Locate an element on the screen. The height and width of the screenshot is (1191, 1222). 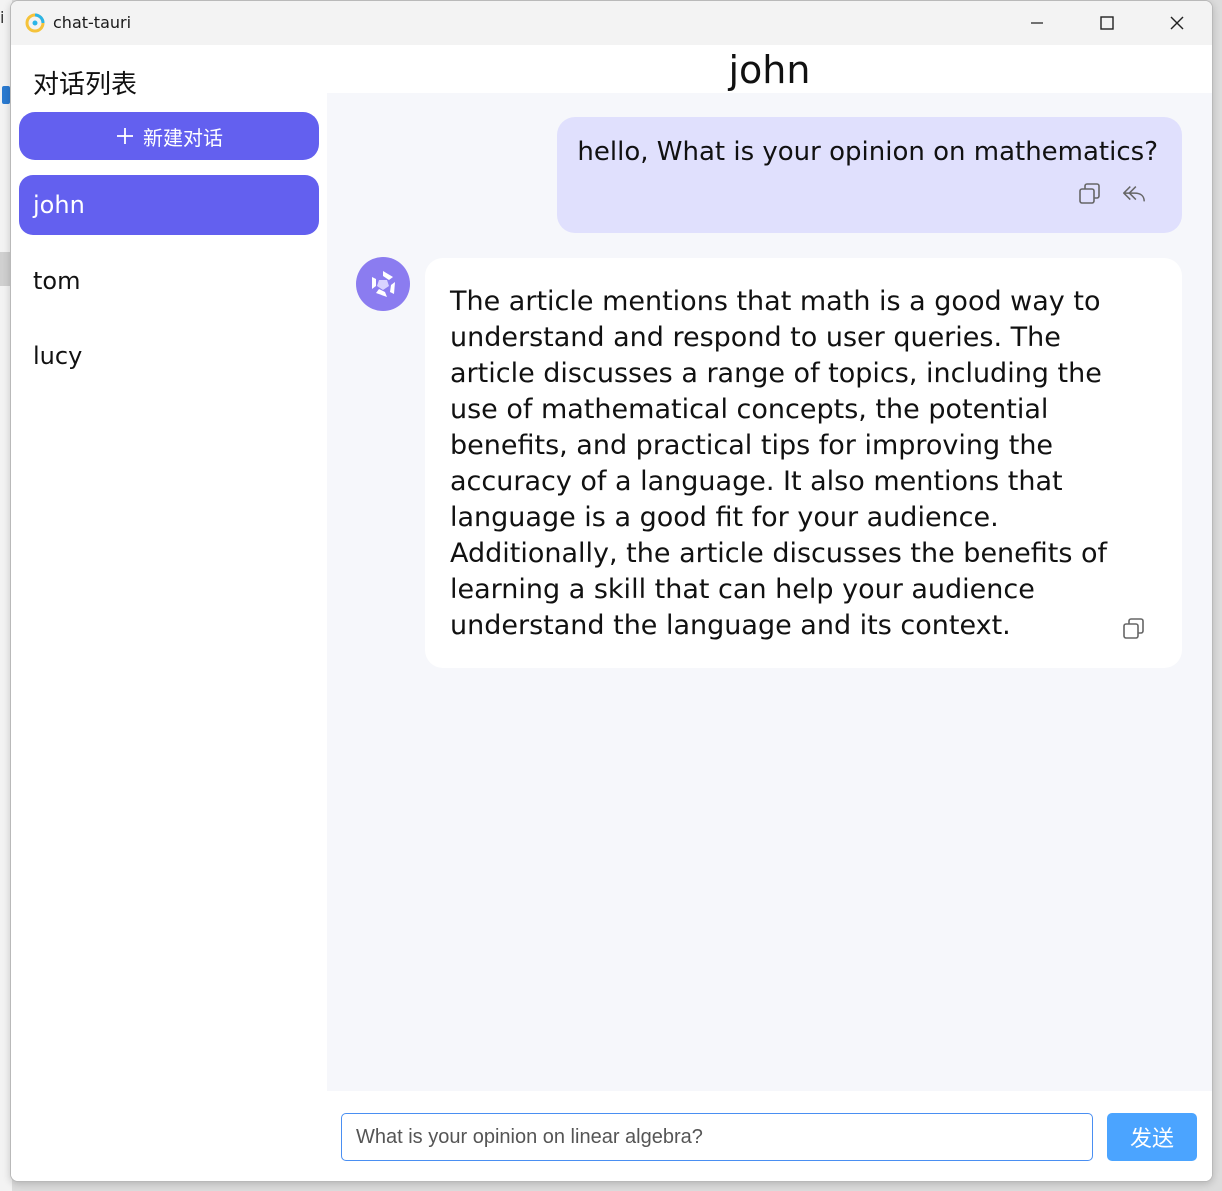
reply-icon is located at coordinates (1134, 194).